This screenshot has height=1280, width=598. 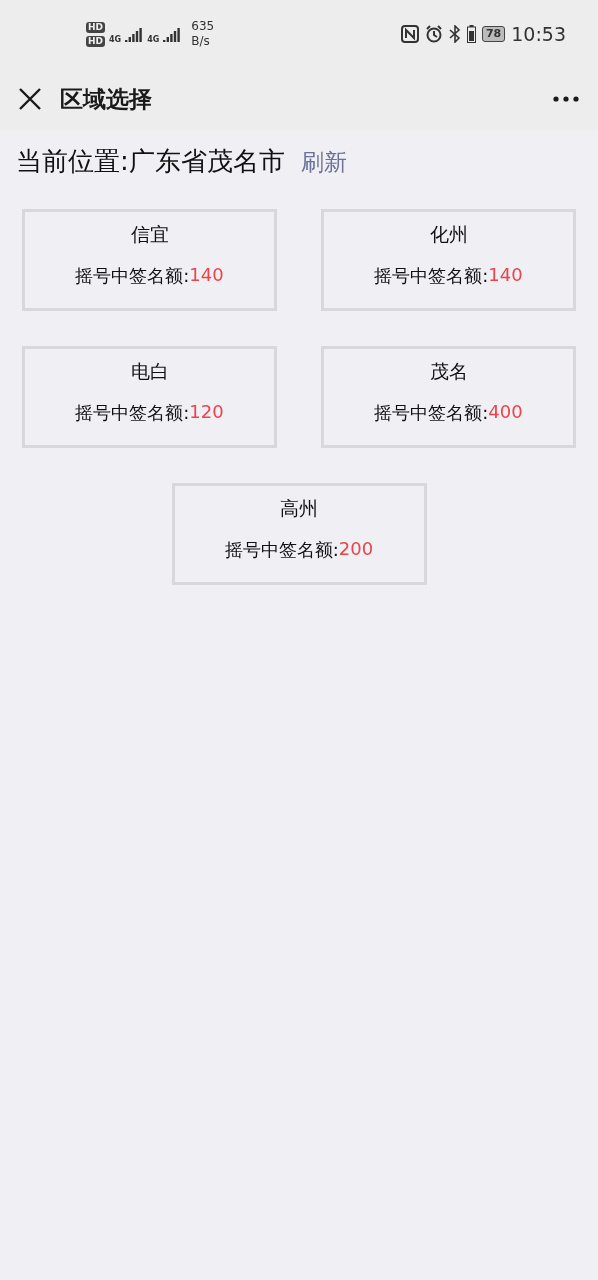 What do you see at coordinates (106, 99) in the screenshot?
I see `page-title: 区域选择` at bounding box center [106, 99].